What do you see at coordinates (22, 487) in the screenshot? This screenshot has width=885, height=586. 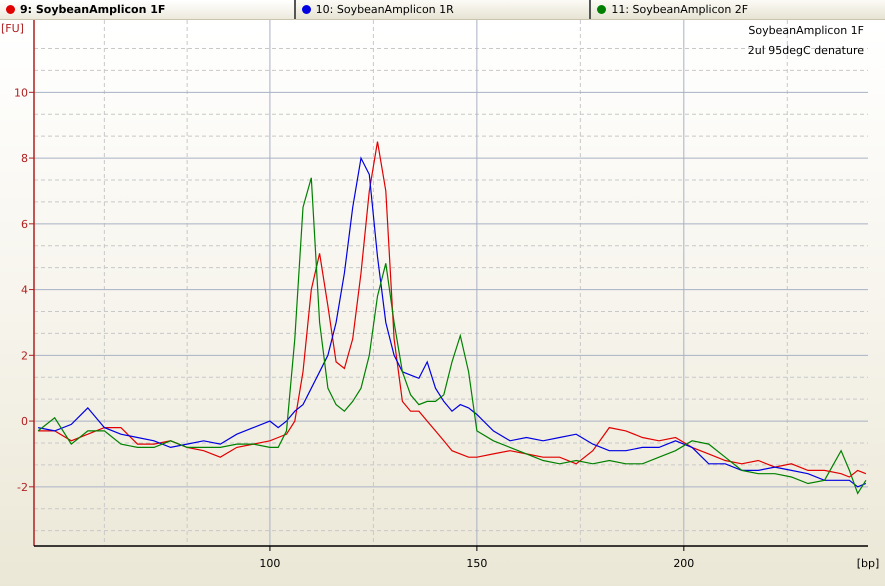 I see `axis-label: -2` at bounding box center [22, 487].